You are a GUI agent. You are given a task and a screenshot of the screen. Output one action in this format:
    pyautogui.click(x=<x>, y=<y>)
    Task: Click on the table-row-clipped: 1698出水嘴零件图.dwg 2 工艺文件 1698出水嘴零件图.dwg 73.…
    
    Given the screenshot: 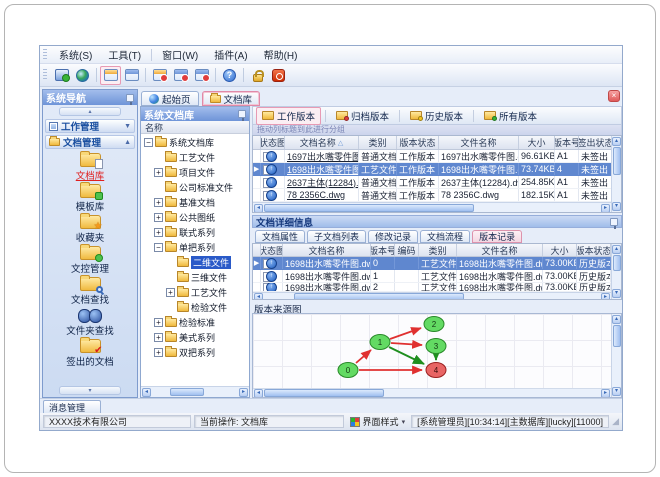 What is the action you would take?
    pyautogui.click(x=432, y=287)
    